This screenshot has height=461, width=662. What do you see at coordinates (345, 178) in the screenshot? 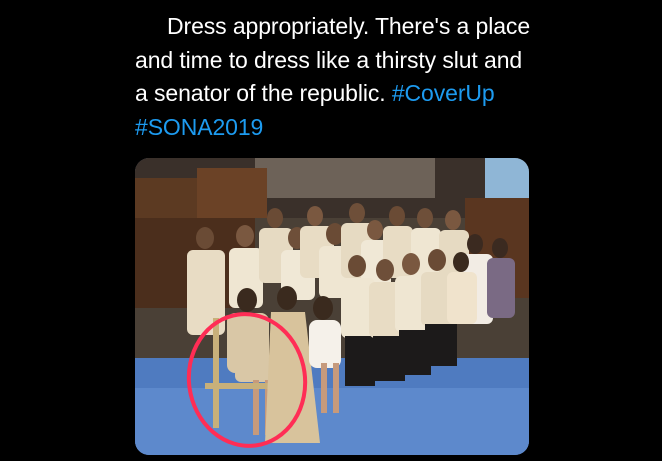
I see `gallery-area` at bounding box center [345, 178].